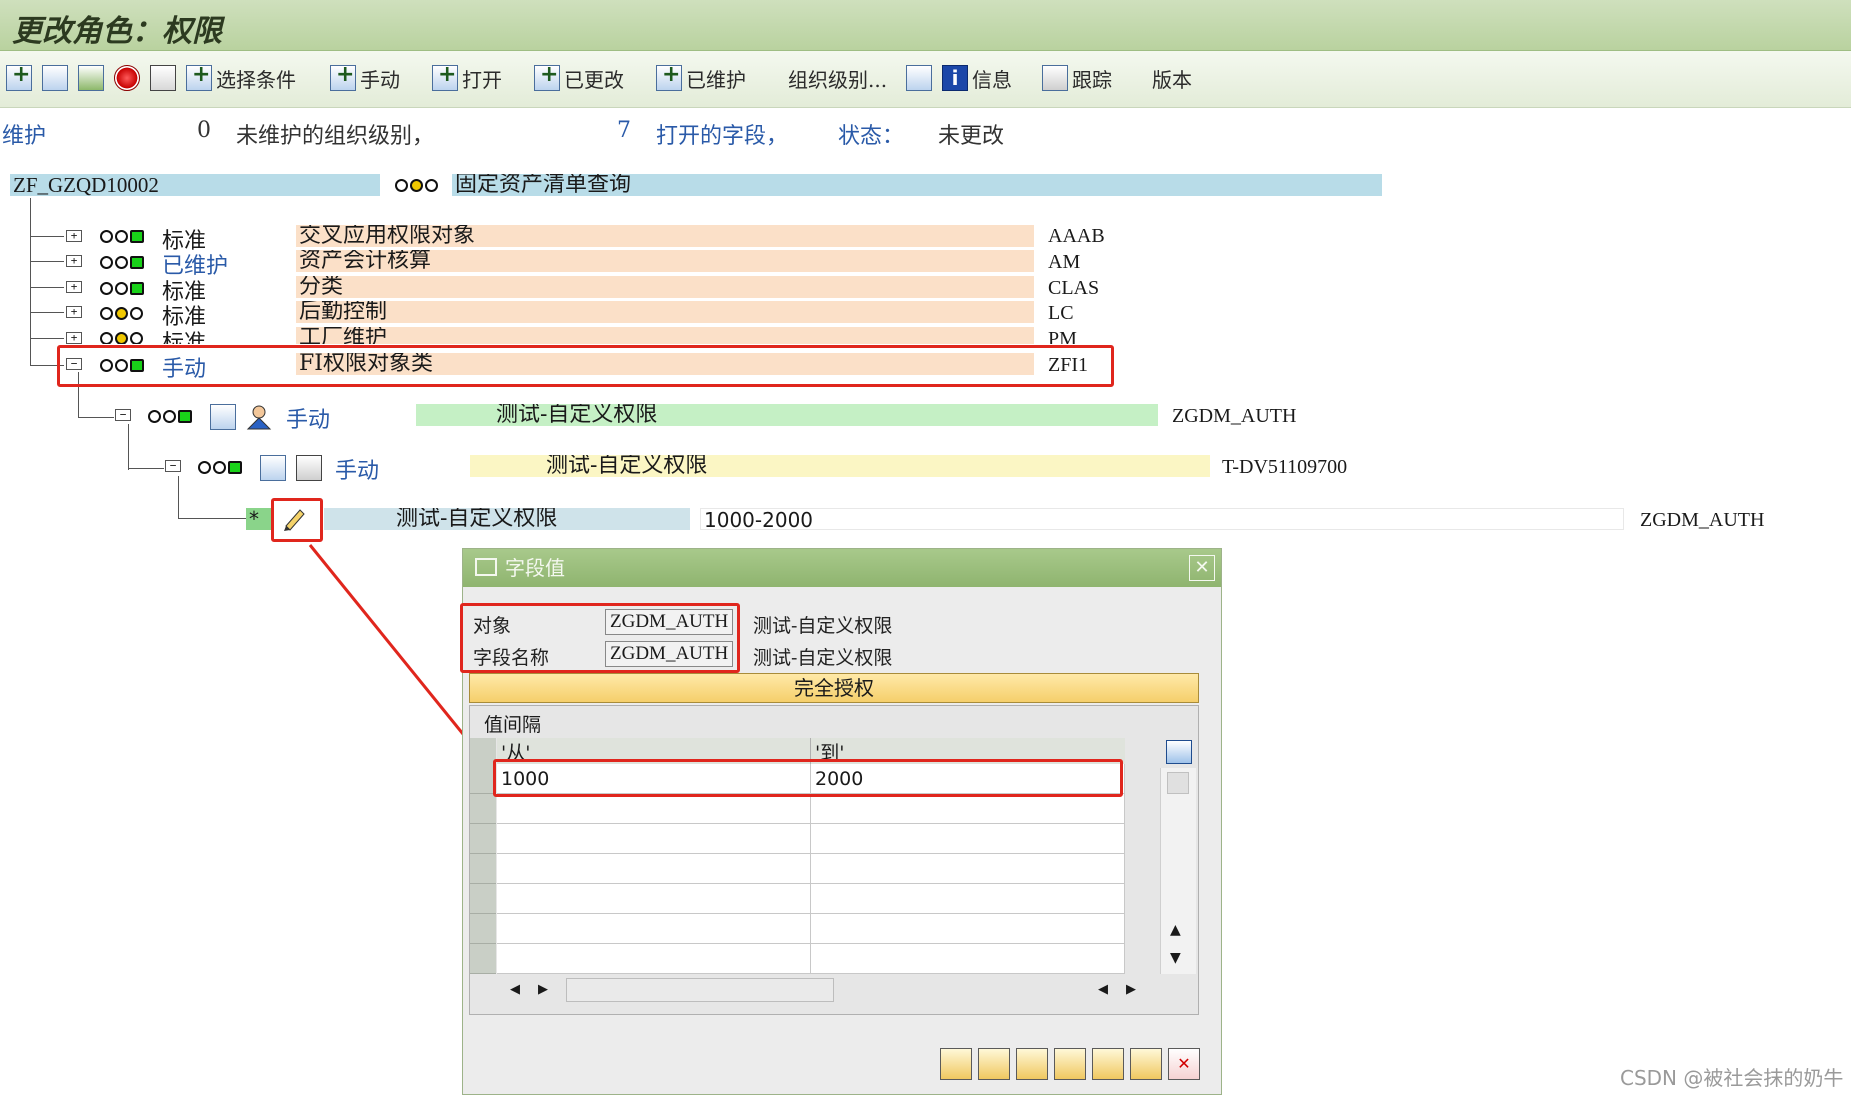 The image size is (1851, 1095). Describe the element at coordinates (1172, 78) in the screenshot. I see `version-button: 版本` at that location.